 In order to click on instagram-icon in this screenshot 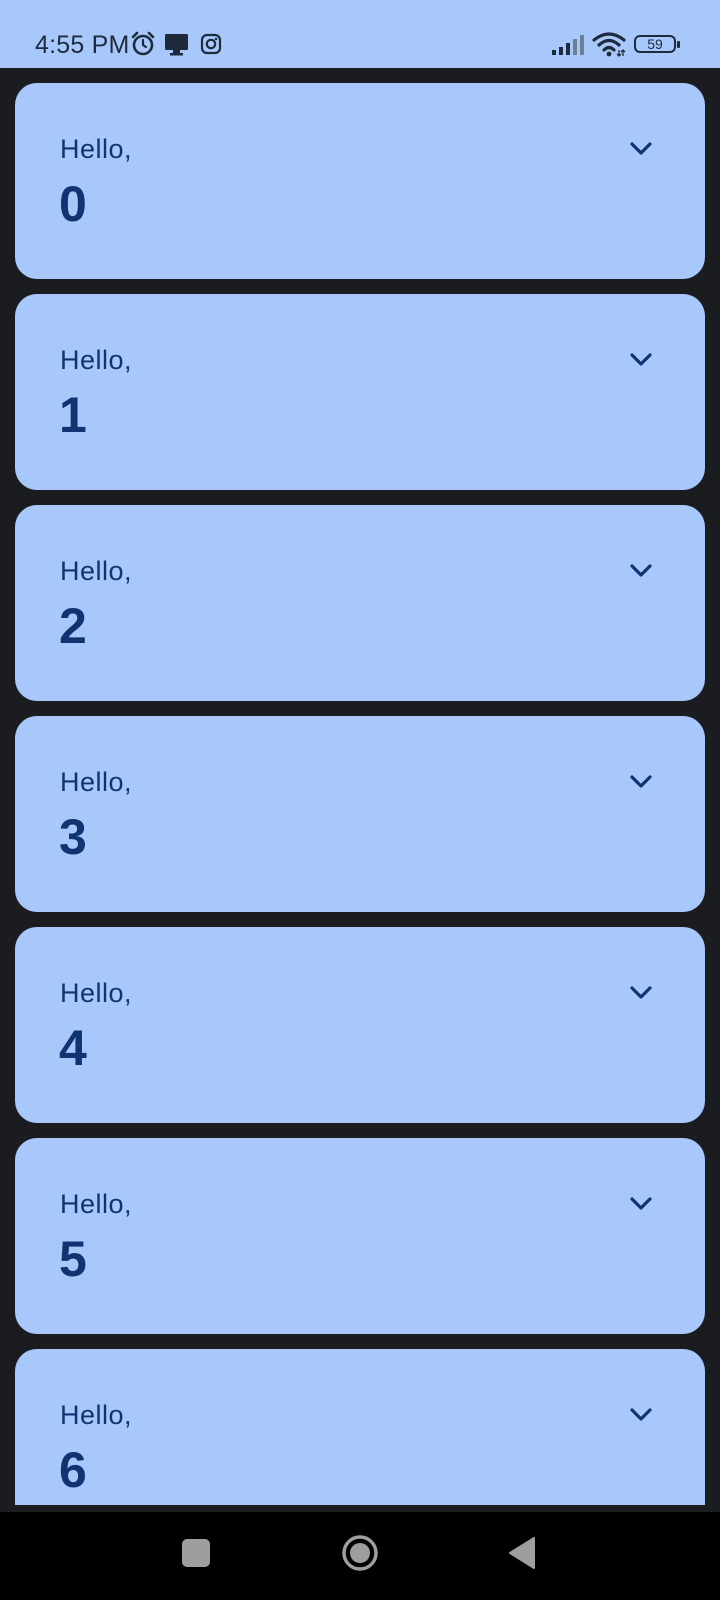, I will do `click(211, 44)`.